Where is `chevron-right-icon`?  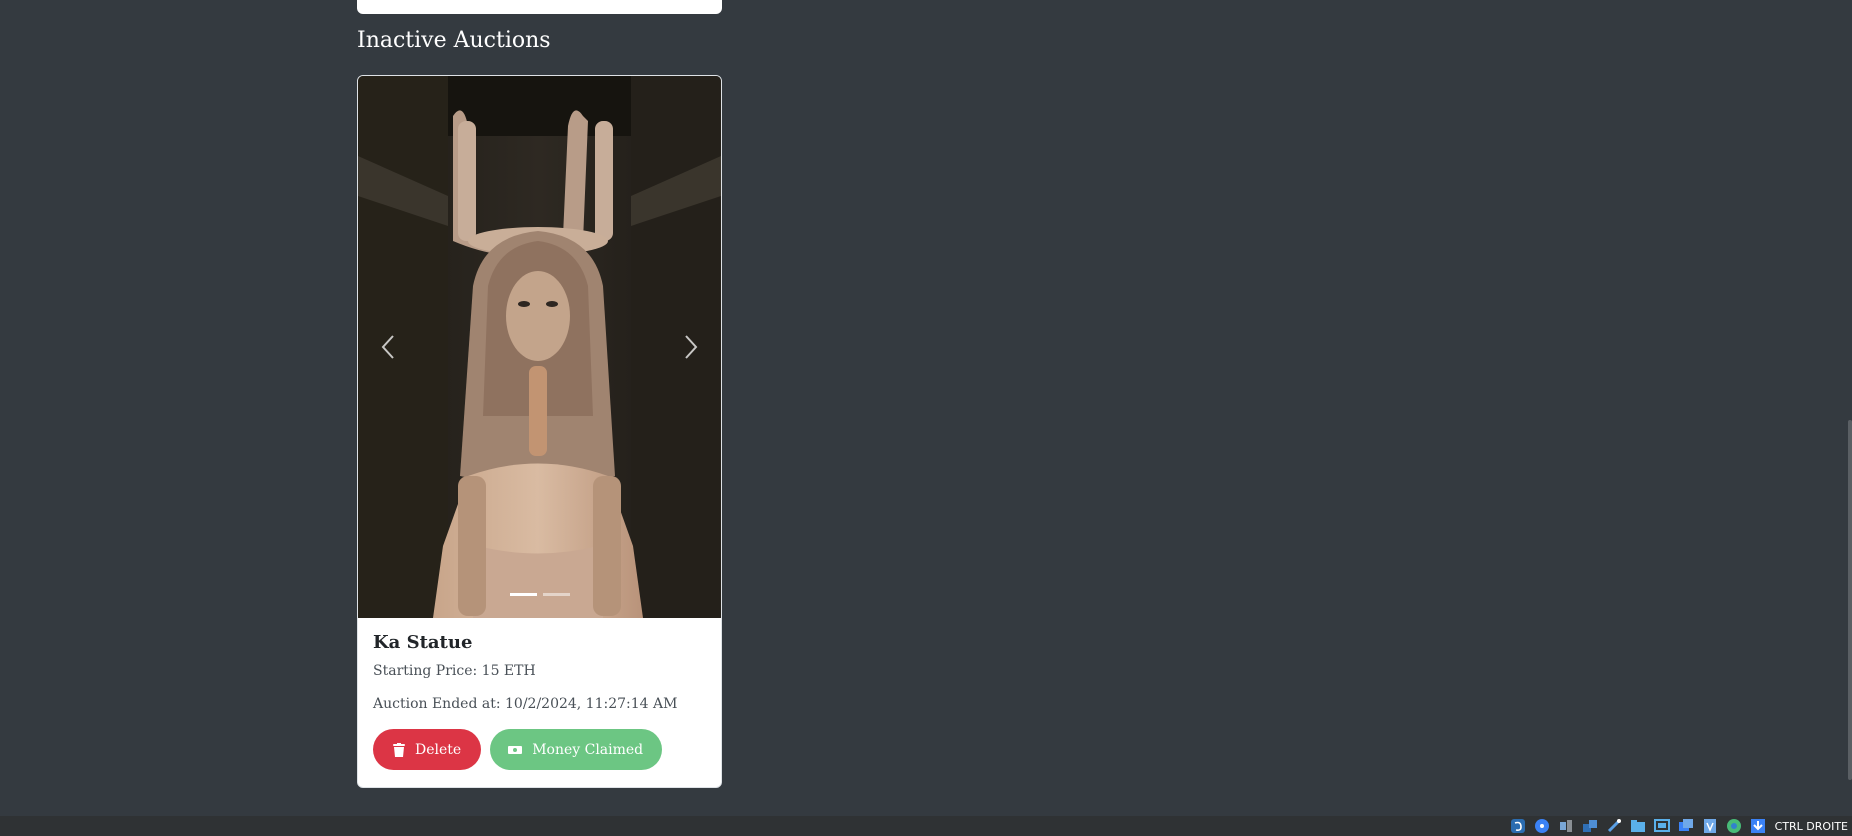
chevron-right-icon is located at coordinates (691, 347).